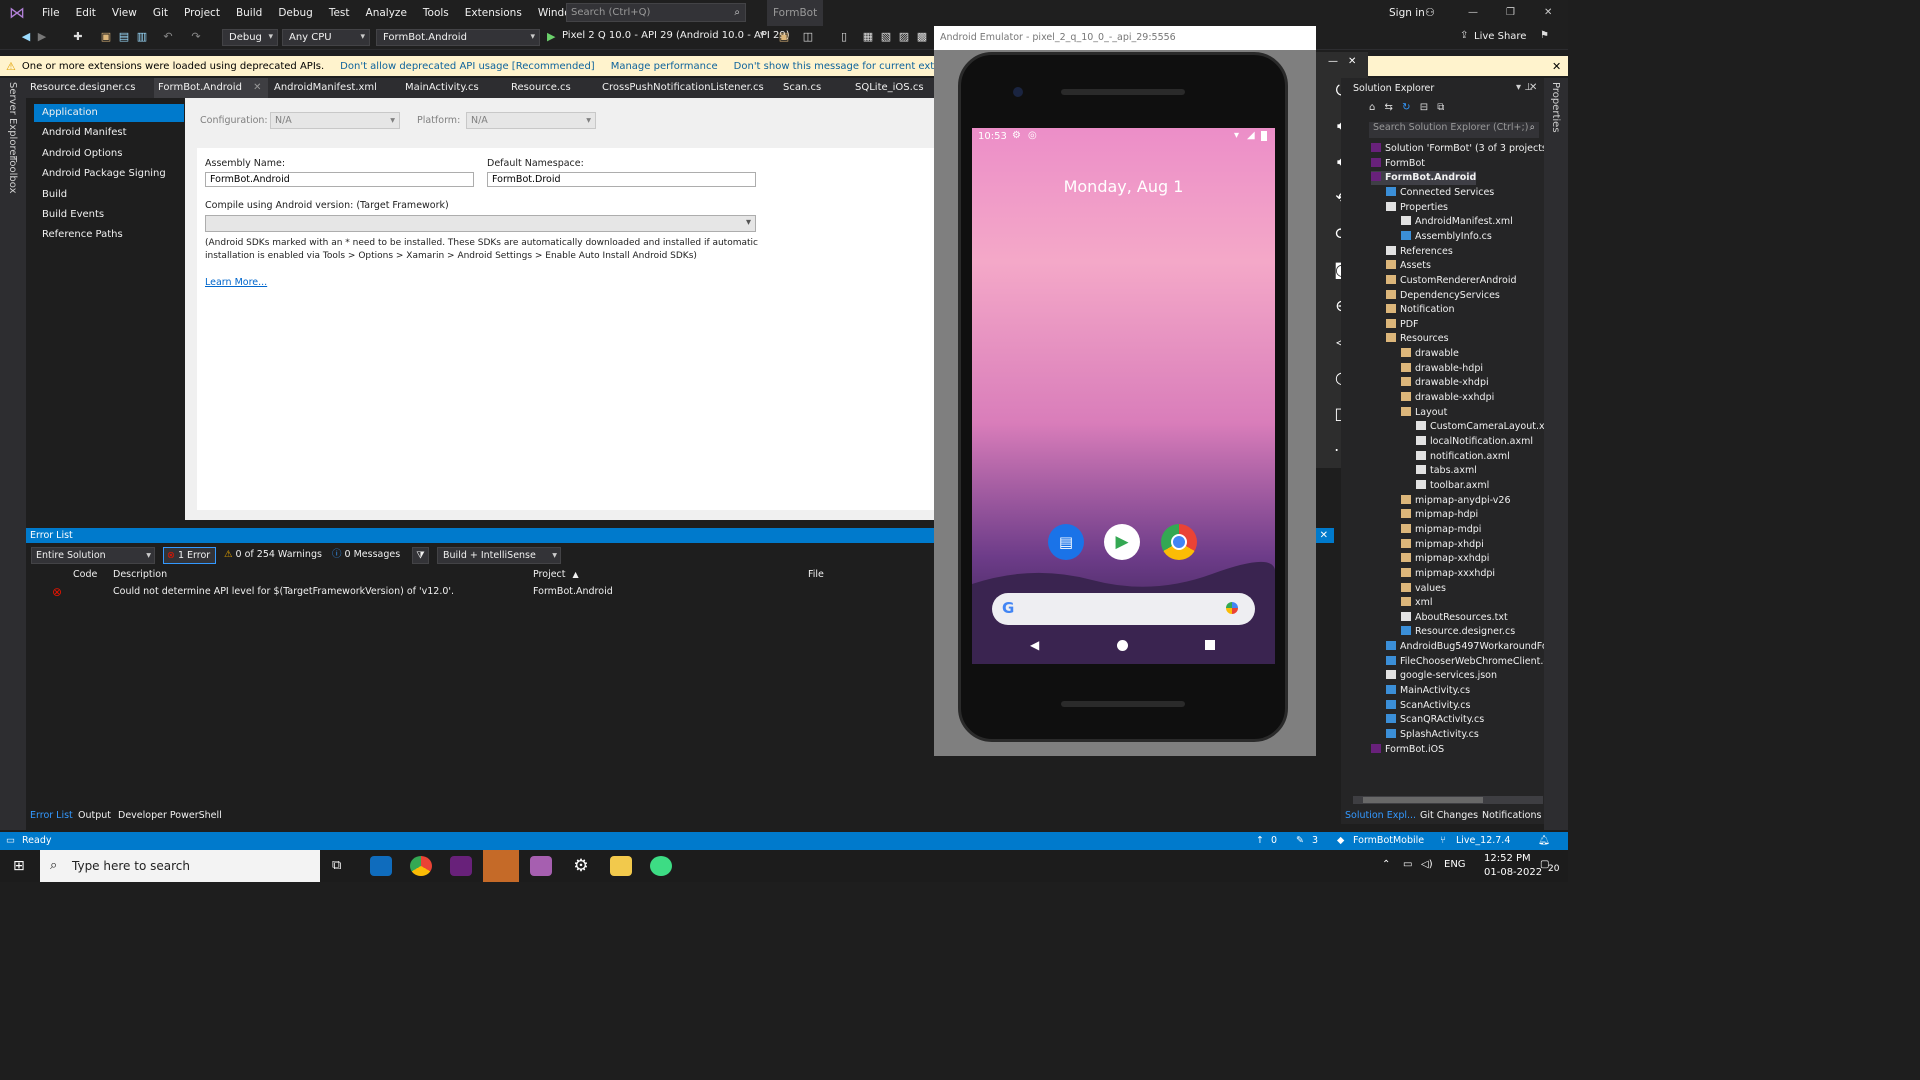  Describe the element at coordinates (1472, 647) in the screenshot. I see `solution-tree-item: AndroidBug5497WorkaroundForX` at that location.